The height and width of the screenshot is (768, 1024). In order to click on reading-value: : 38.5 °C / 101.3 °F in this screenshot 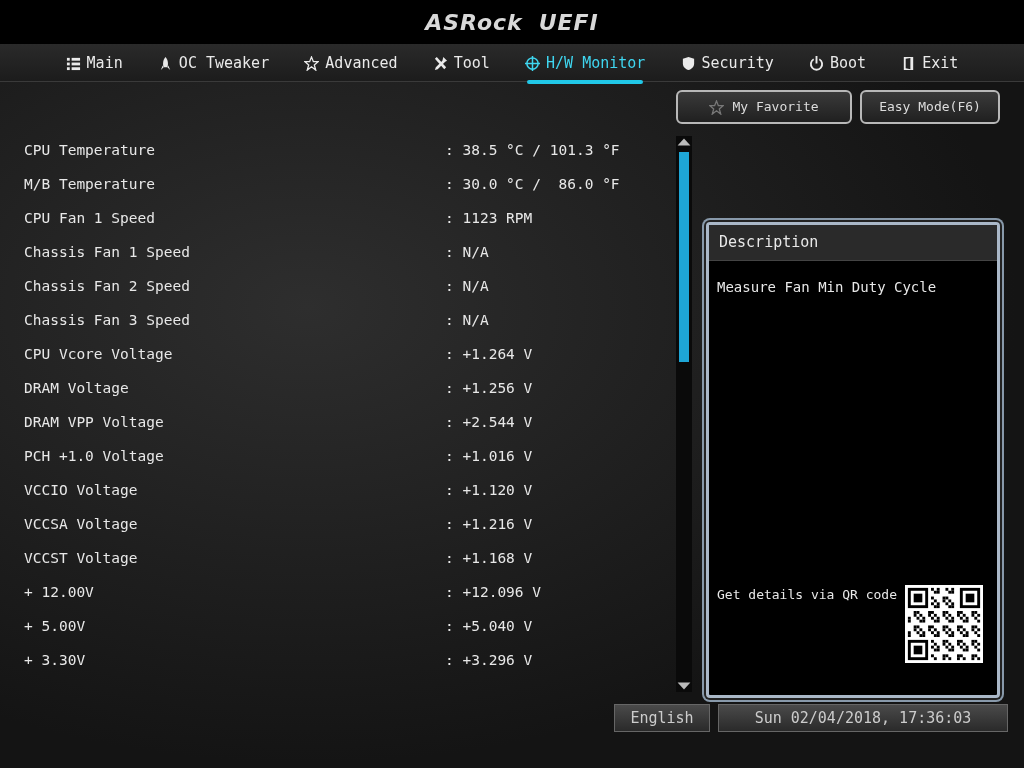, I will do `click(532, 151)`.